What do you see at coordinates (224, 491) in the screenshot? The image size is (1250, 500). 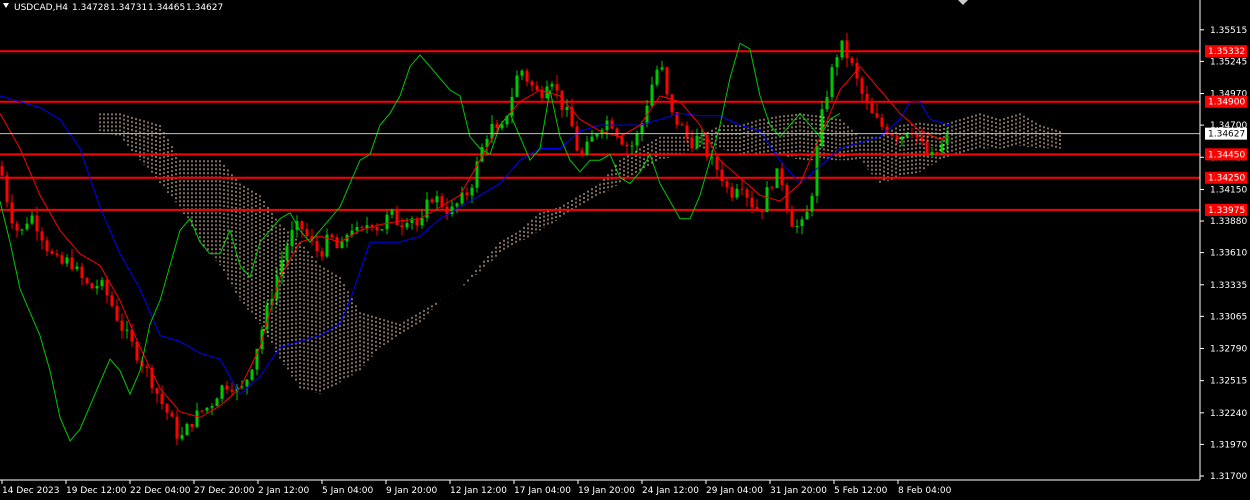 I see `x-tick-label: 27 Dec 20:00` at bounding box center [224, 491].